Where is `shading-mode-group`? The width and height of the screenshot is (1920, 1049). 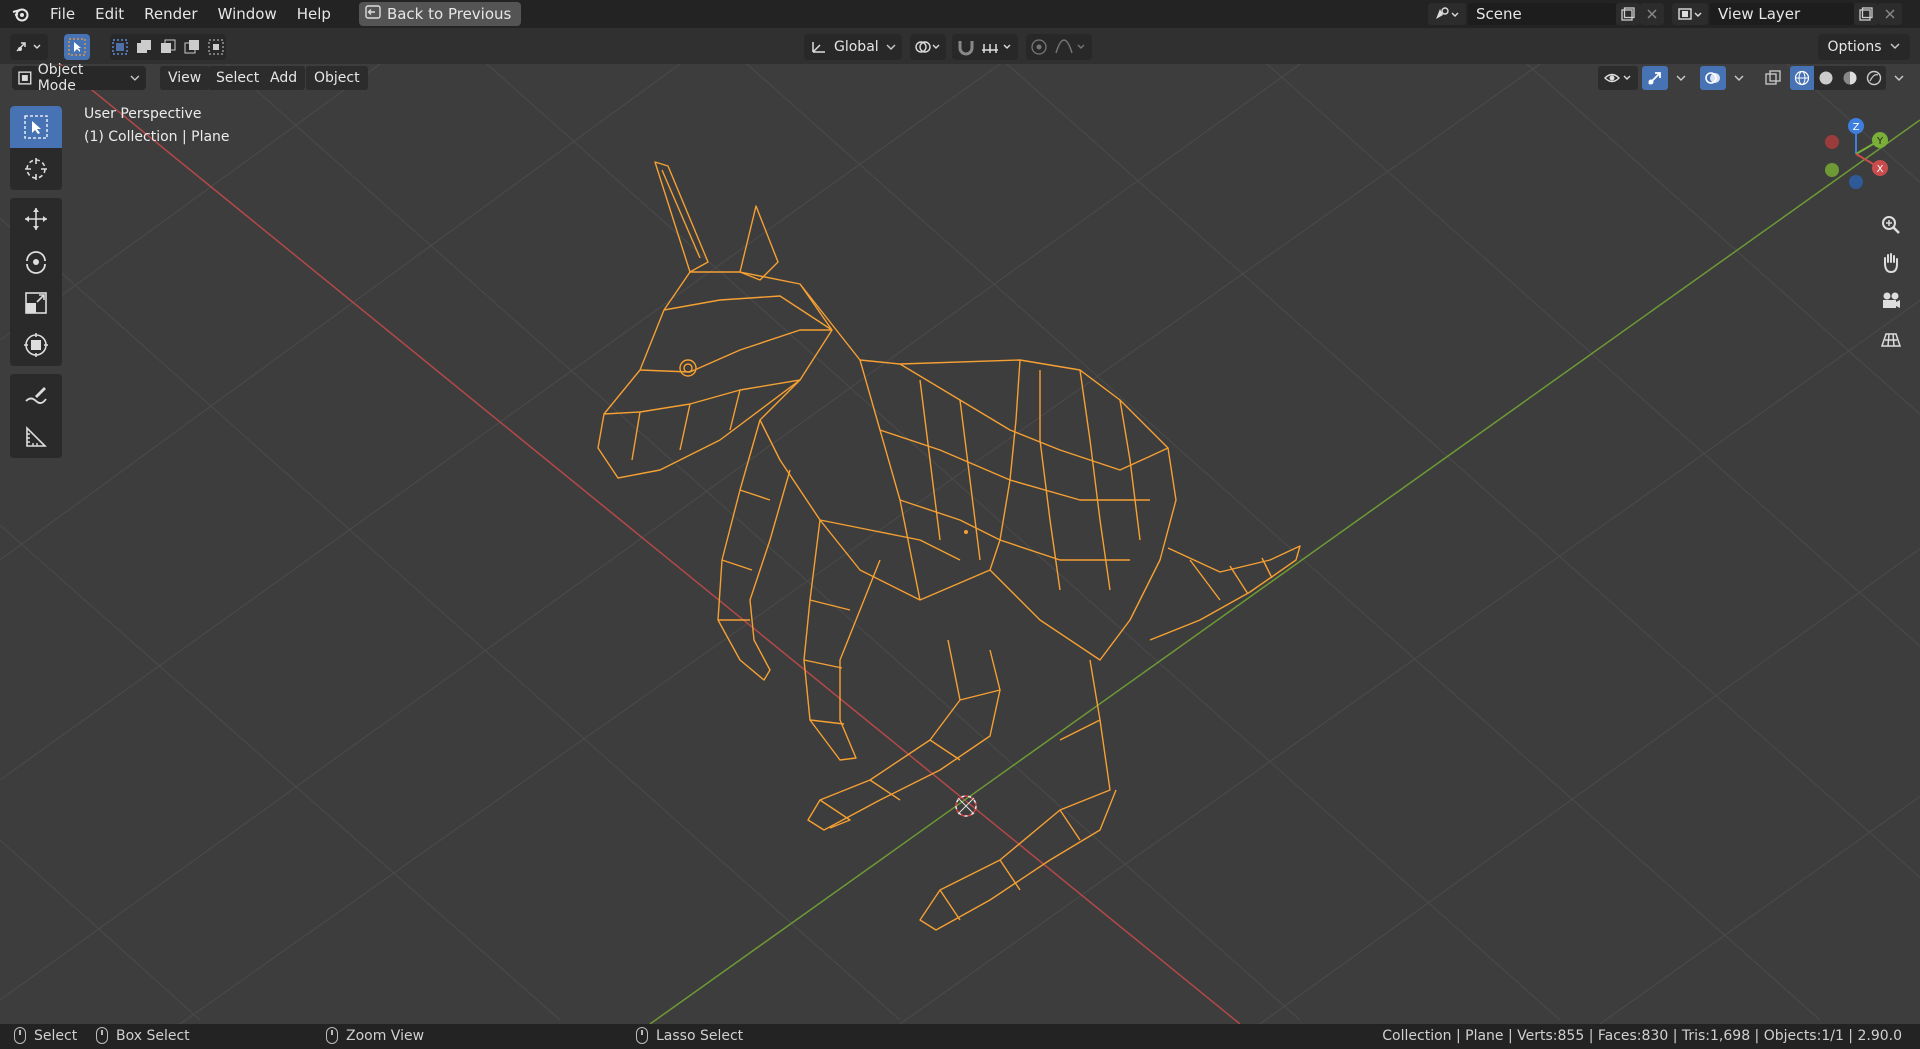
shading-mode-group is located at coordinates (1838, 78).